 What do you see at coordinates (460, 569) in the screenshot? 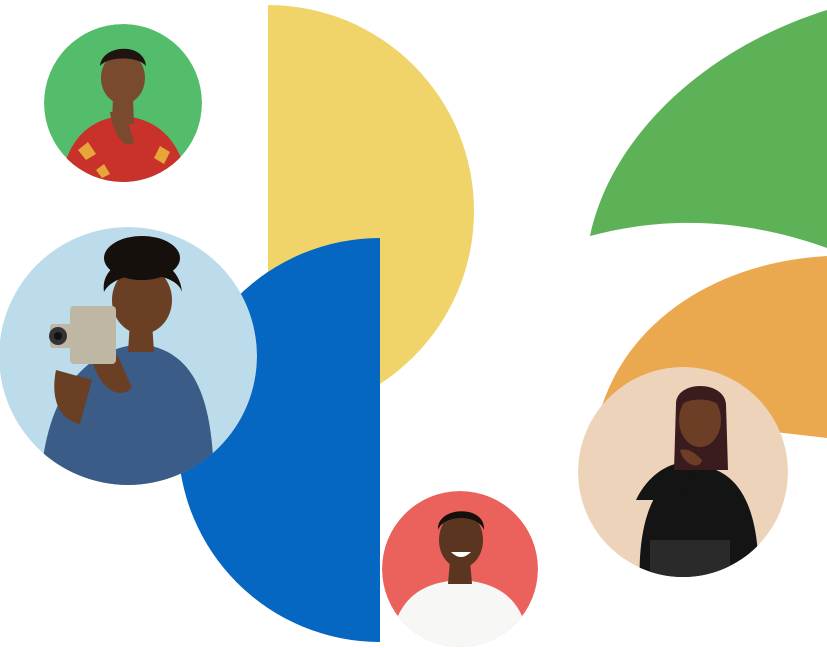
I see `portrait-man-white-shirt` at bounding box center [460, 569].